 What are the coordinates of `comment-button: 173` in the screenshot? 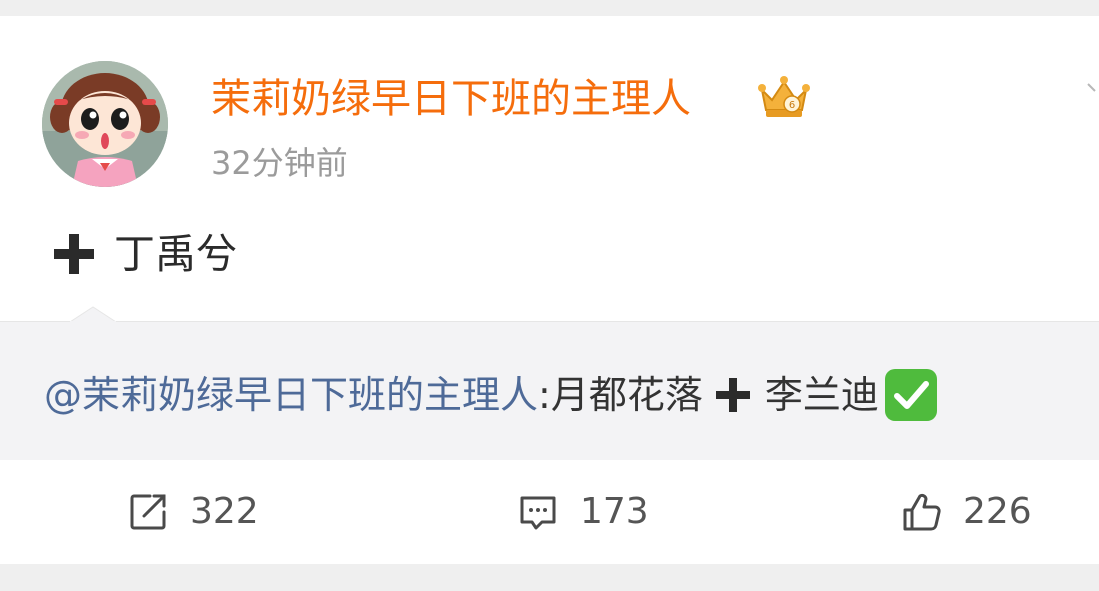 It's located at (582, 511).